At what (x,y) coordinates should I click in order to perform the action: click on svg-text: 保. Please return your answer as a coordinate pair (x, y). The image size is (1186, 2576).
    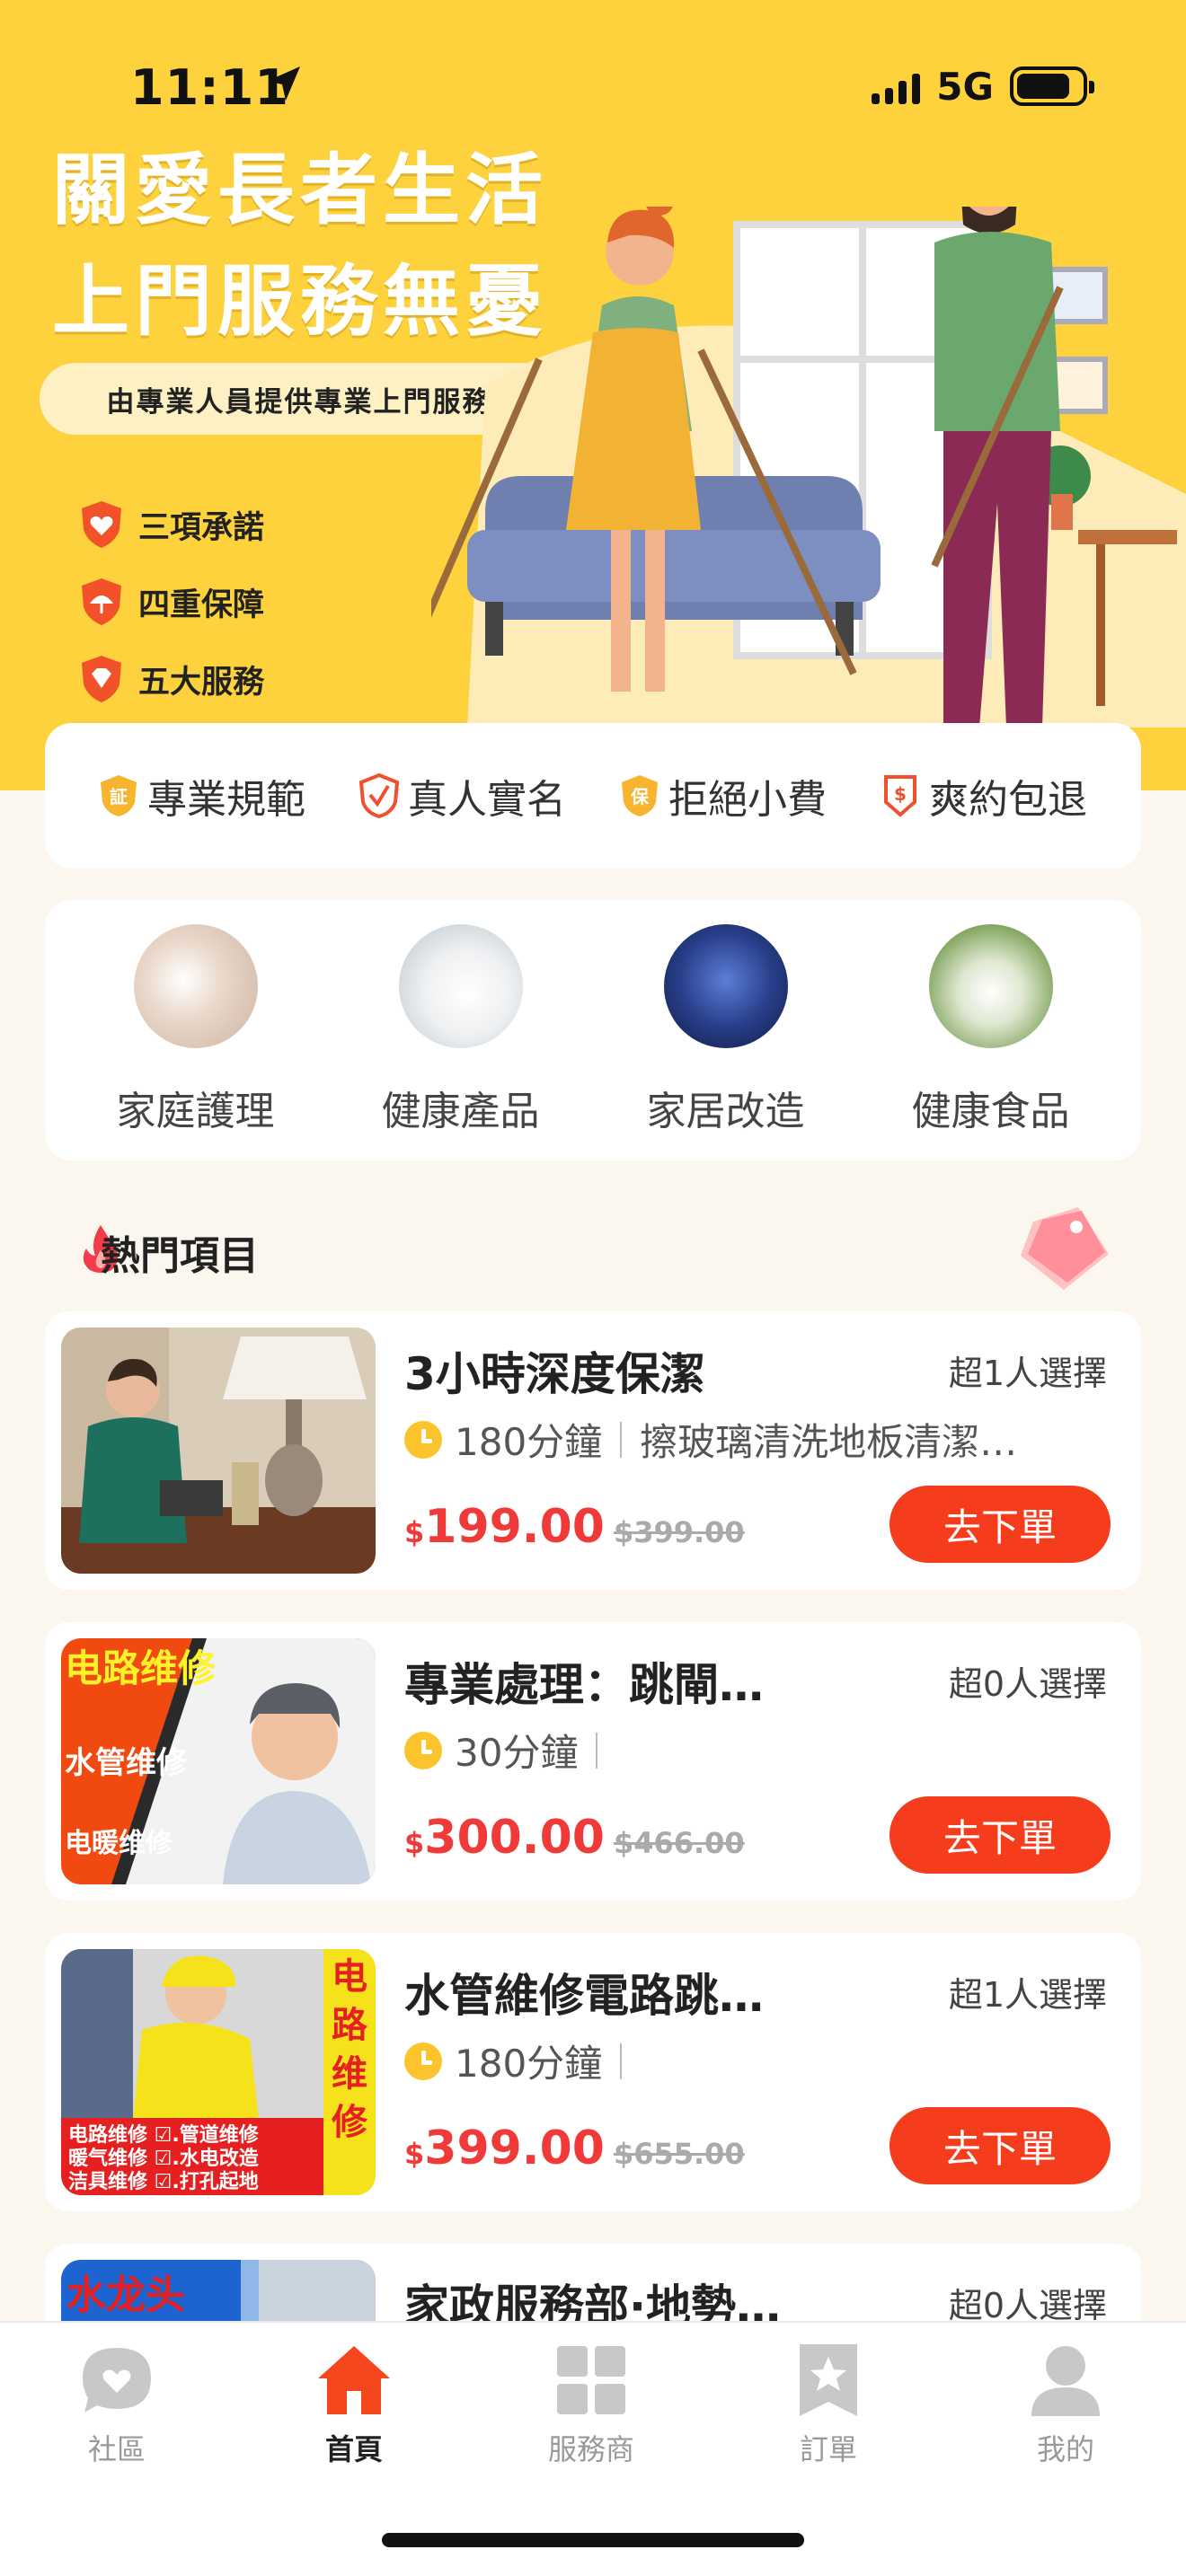
    Looking at the image, I should click on (640, 796).